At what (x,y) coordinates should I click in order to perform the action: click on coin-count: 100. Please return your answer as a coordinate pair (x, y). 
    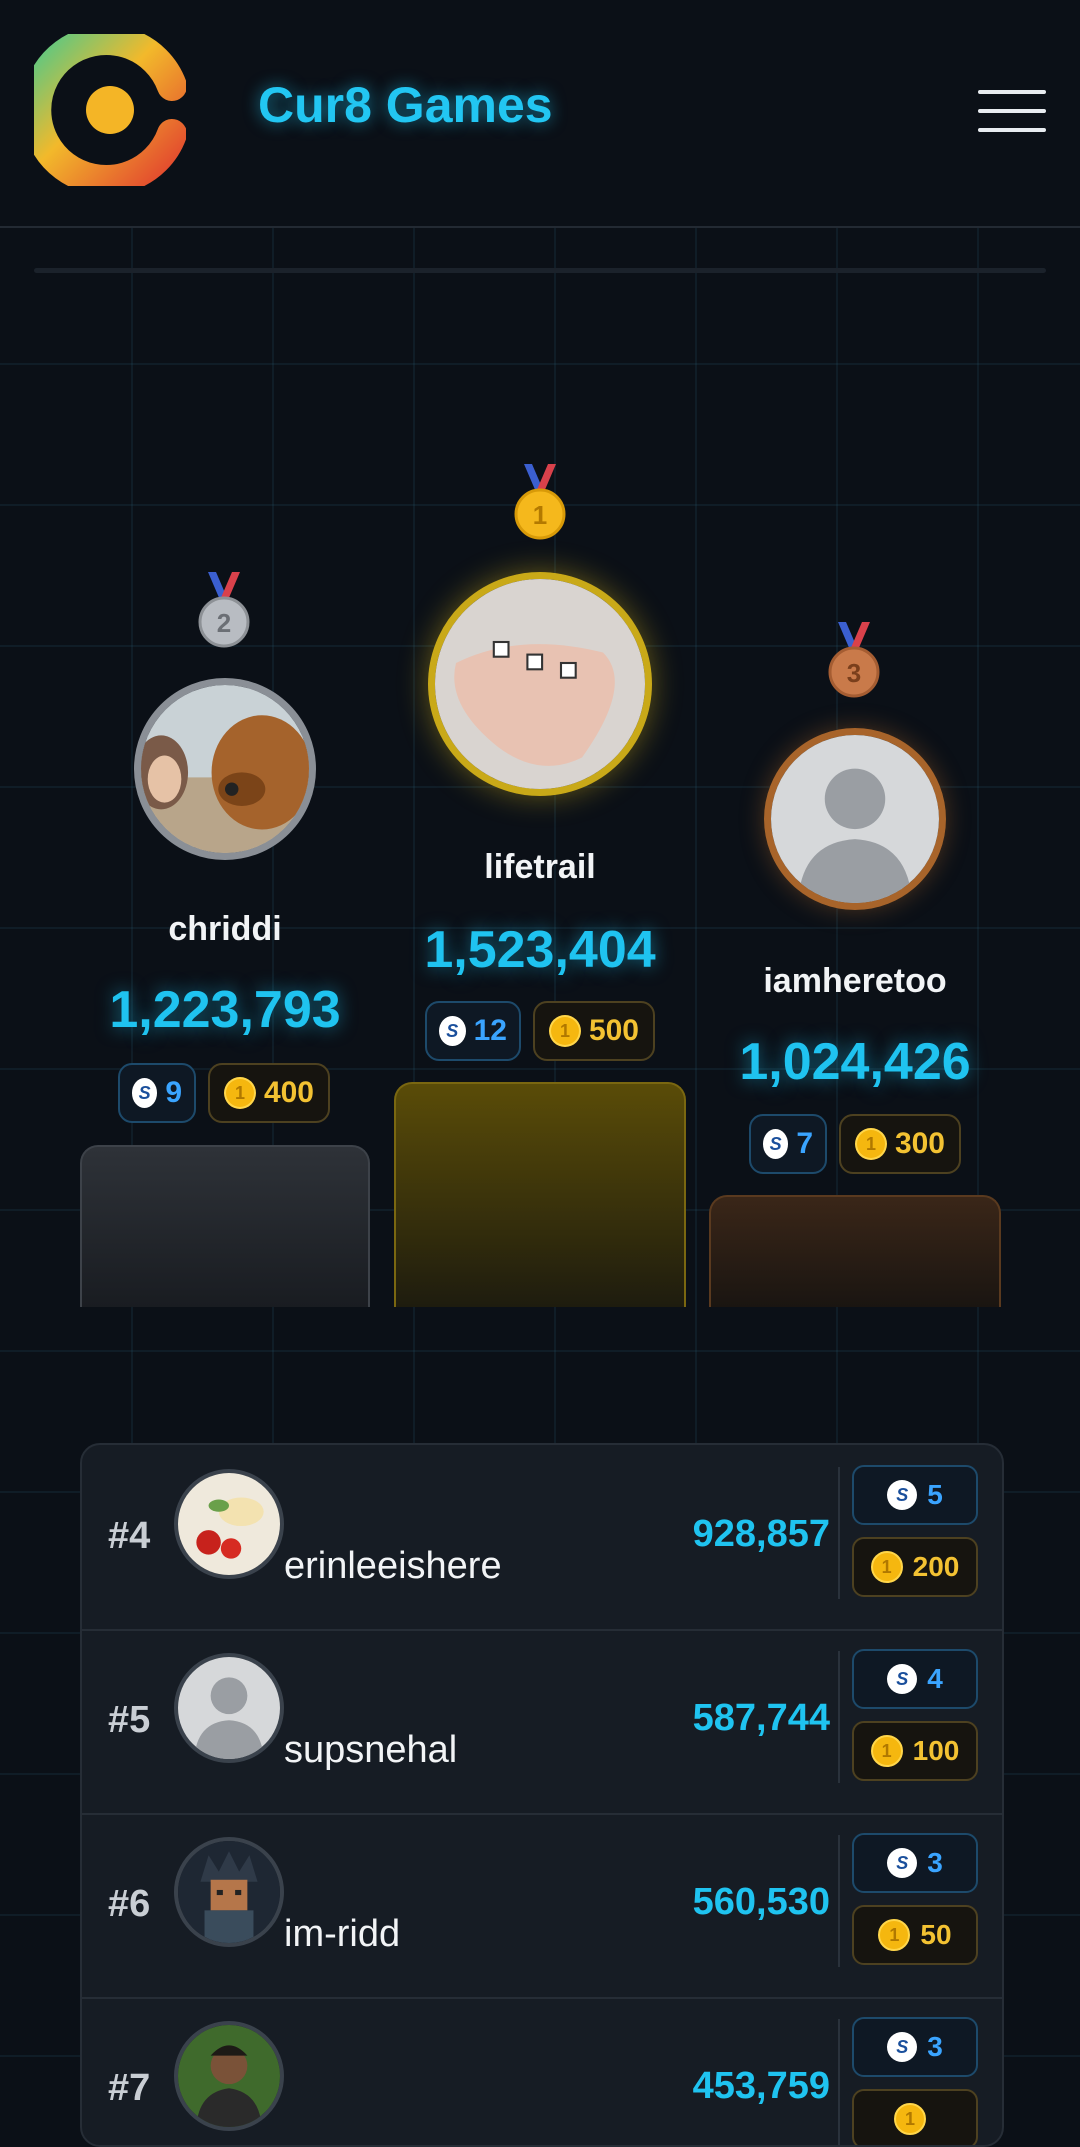
    Looking at the image, I should click on (936, 1750).